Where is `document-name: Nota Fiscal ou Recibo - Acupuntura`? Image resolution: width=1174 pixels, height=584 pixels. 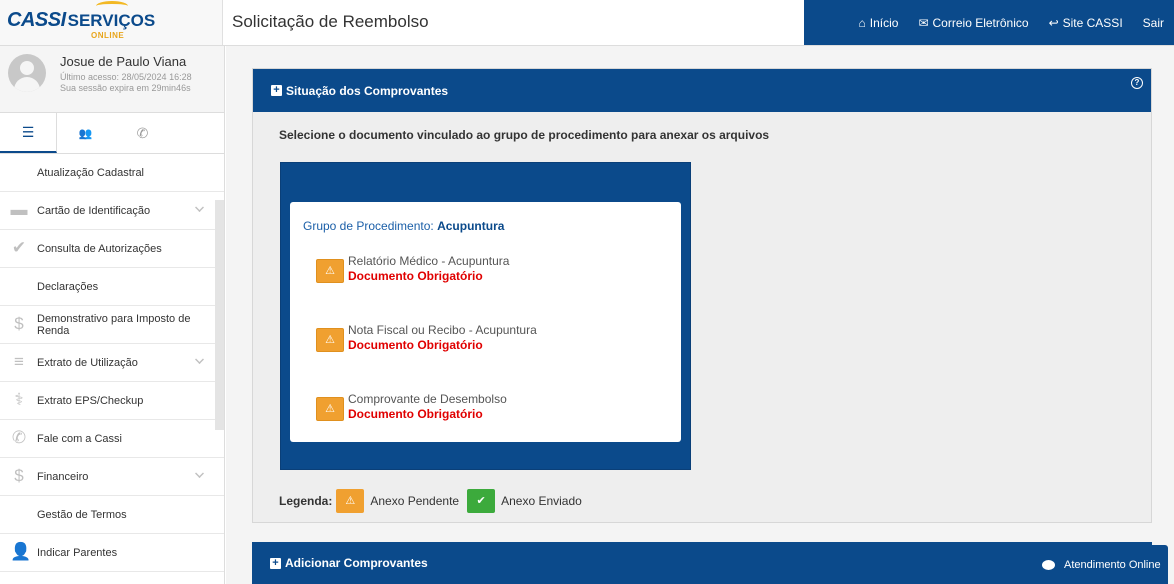
document-name: Nota Fiscal ou Recibo - Acupuntura is located at coordinates (442, 330).